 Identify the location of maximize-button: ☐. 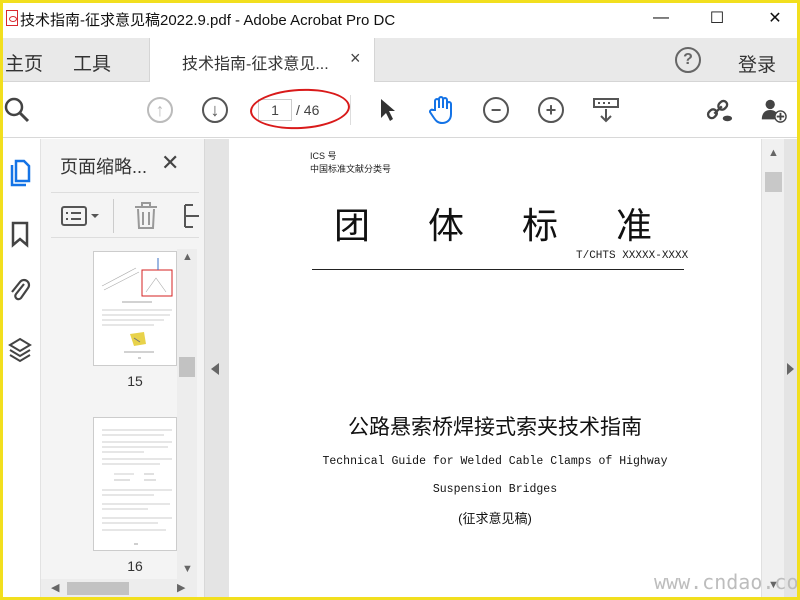
(717, 18).